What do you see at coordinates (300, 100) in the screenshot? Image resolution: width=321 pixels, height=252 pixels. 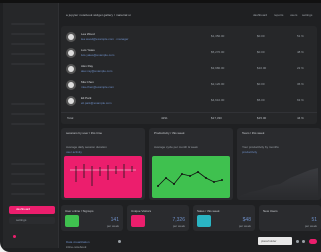 I see `table-cell: 63 %` at bounding box center [300, 100].